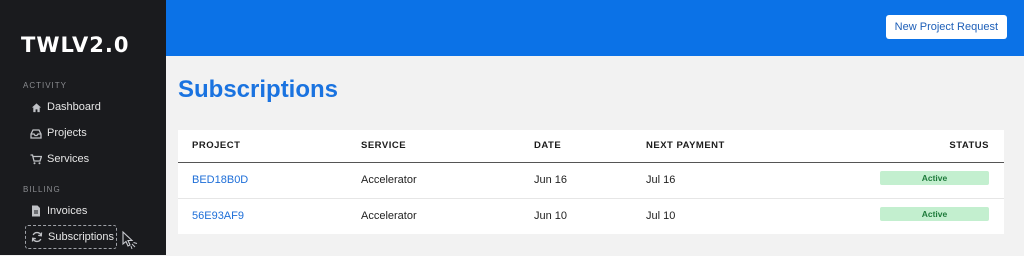 This screenshot has width=1024, height=256. What do you see at coordinates (37, 237) in the screenshot?
I see `refresh-icon` at bounding box center [37, 237].